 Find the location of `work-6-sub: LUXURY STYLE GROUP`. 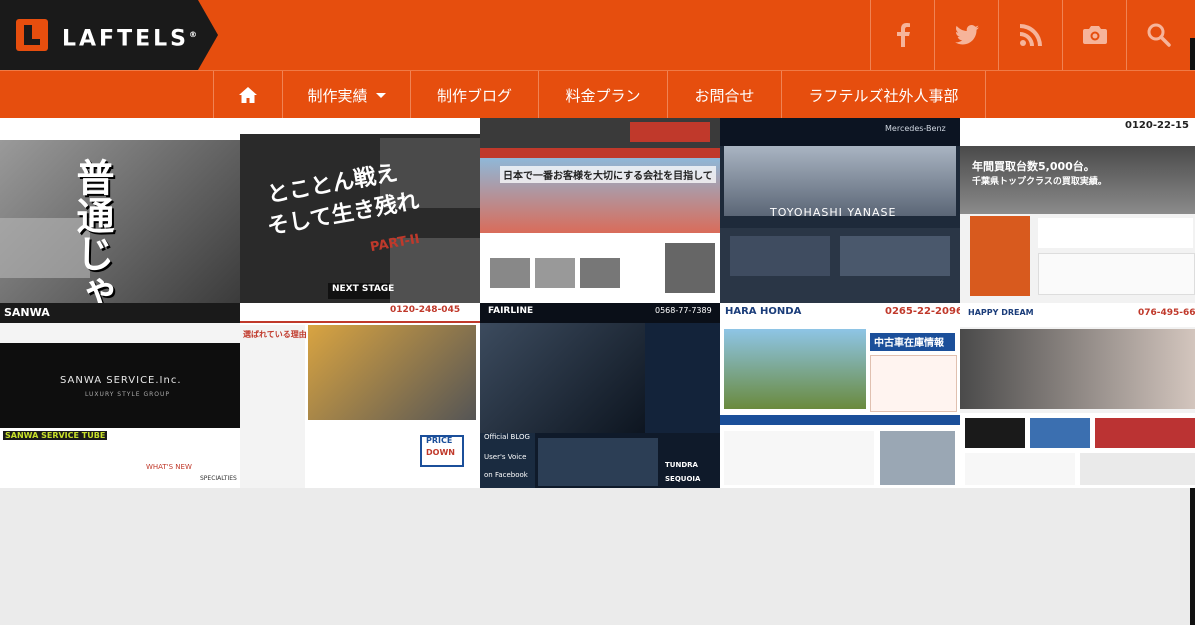

work-6-sub: LUXURY STYLE GROUP is located at coordinates (128, 394).